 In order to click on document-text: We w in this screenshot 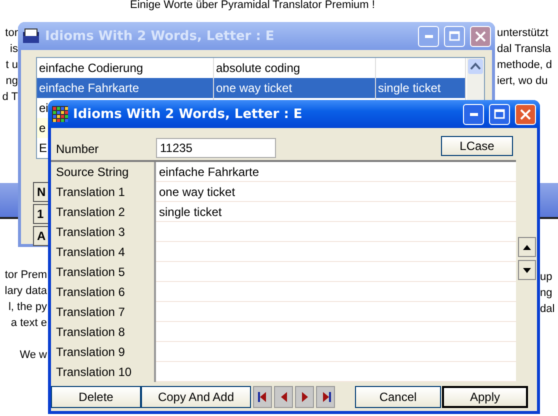, I will do `click(33, 355)`.